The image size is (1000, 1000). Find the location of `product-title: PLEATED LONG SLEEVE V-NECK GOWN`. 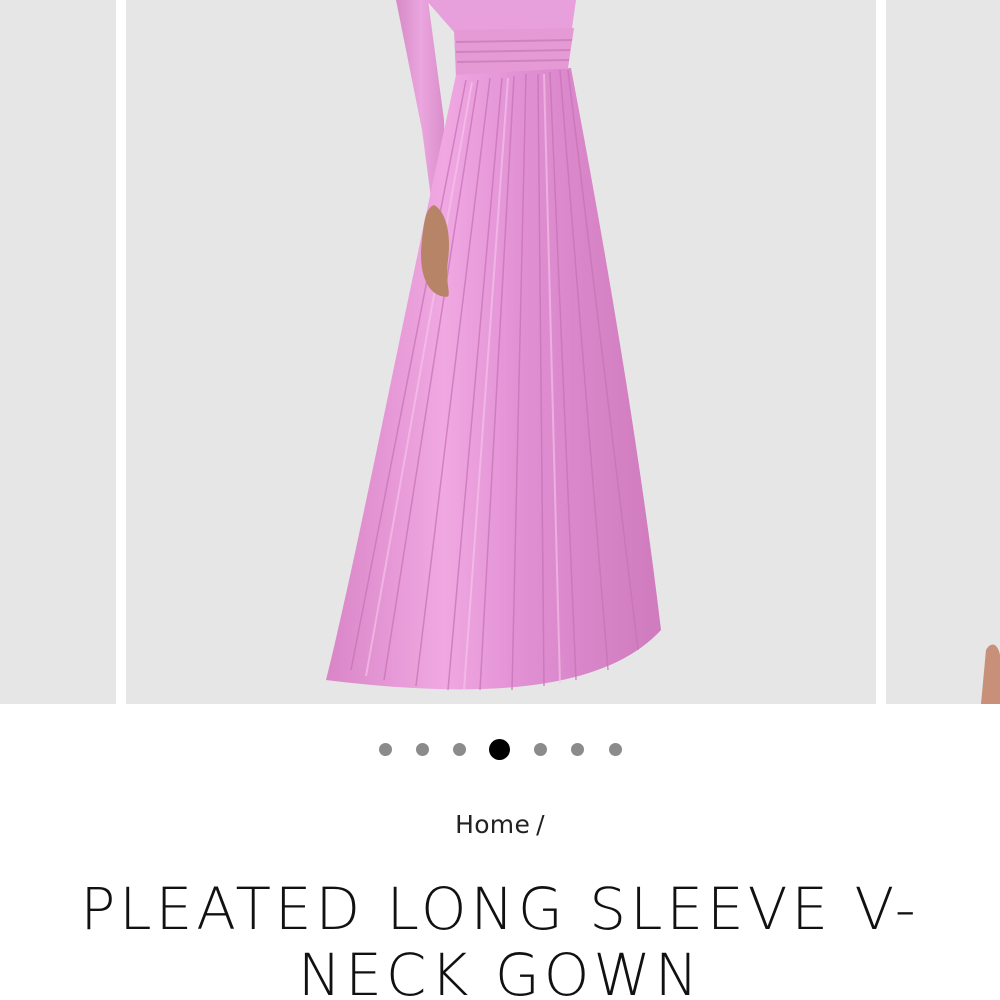

product-title: PLEATED LONG SLEEVE V-NECK GOWN is located at coordinates (500, 937).